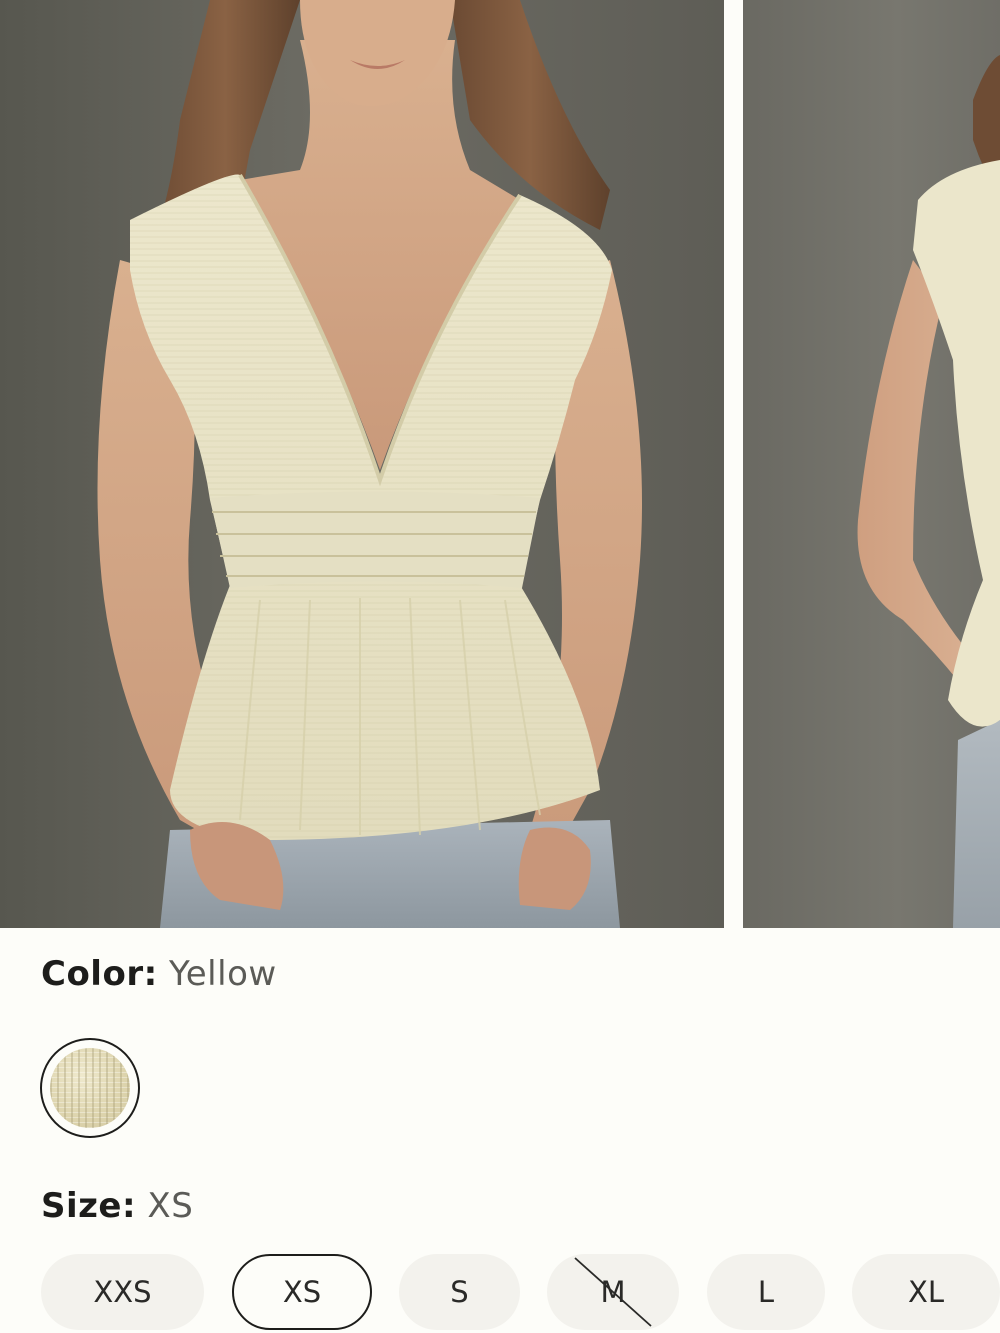 The height and width of the screenshot is (1333, 1000). I want to click on size-option-s: S, so click(459, 1292).